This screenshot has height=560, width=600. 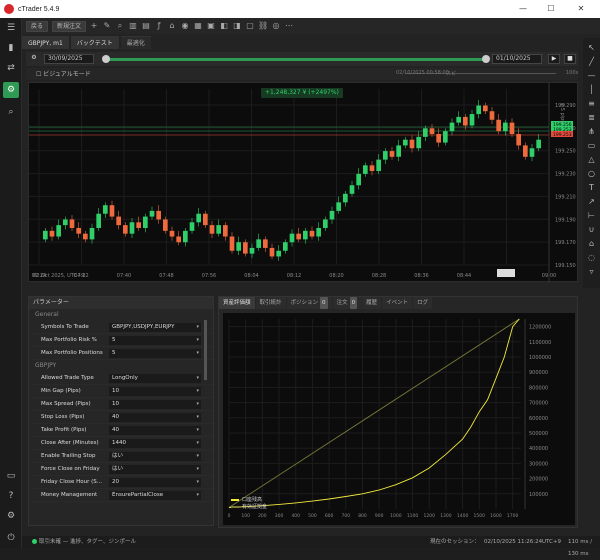 I want to click on hide-tool-icon: ◌, so click(x=591, y=257).